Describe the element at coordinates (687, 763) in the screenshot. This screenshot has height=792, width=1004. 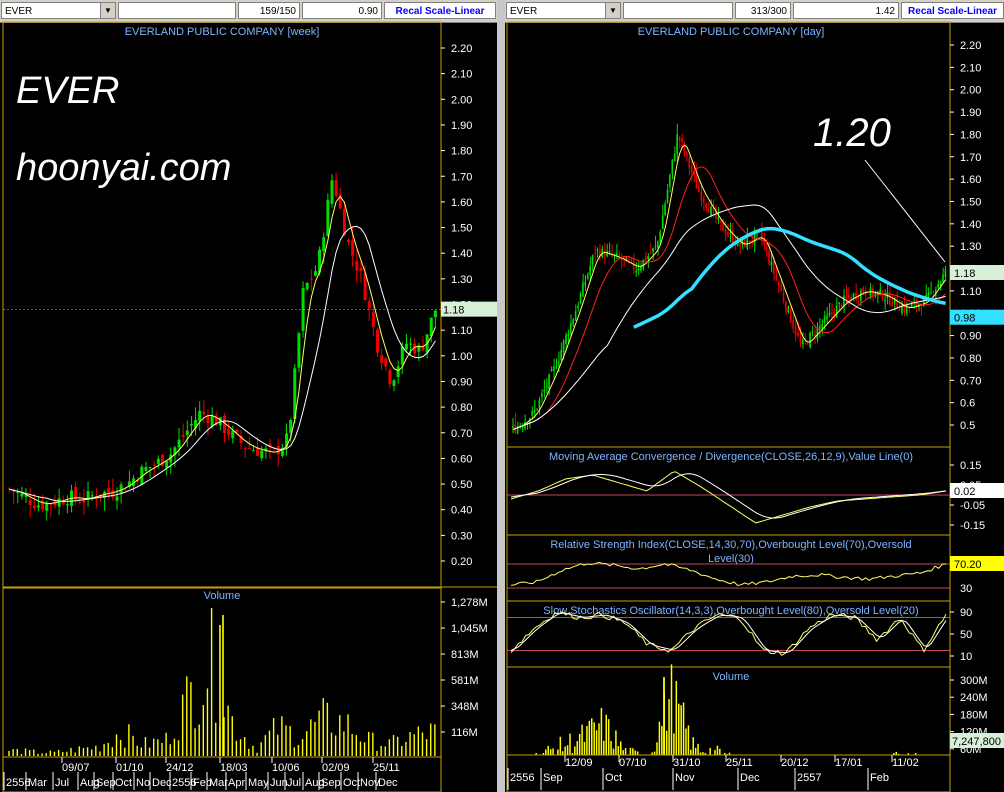
I see `right-date-label: 31/10` at that location.